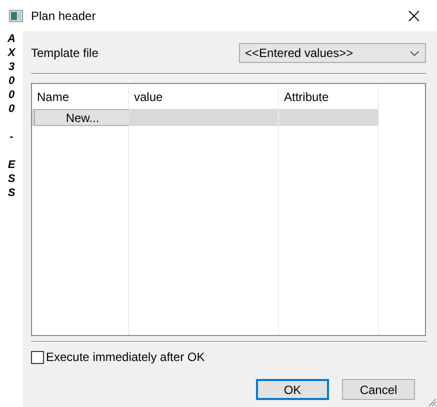 This screenshot has width=437, height=407. Describe the element at coordinates (292, 389) in the screenshot. I see `dialog-button: OK` at that location.